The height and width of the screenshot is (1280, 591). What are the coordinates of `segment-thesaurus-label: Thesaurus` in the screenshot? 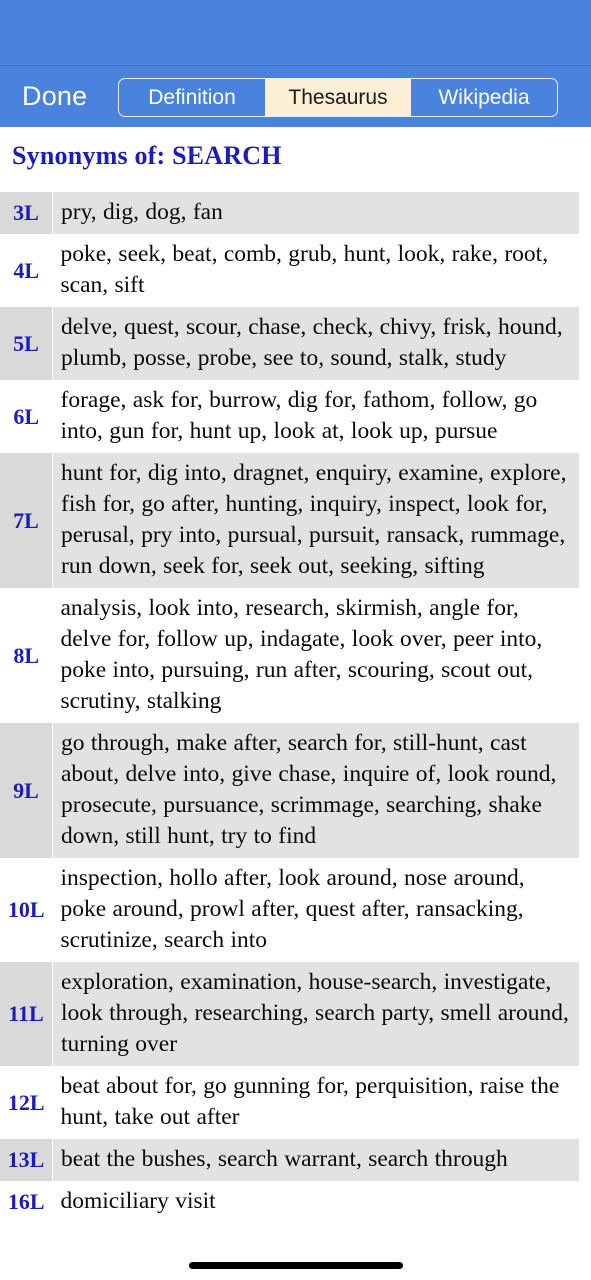 It's located at (338, 97).